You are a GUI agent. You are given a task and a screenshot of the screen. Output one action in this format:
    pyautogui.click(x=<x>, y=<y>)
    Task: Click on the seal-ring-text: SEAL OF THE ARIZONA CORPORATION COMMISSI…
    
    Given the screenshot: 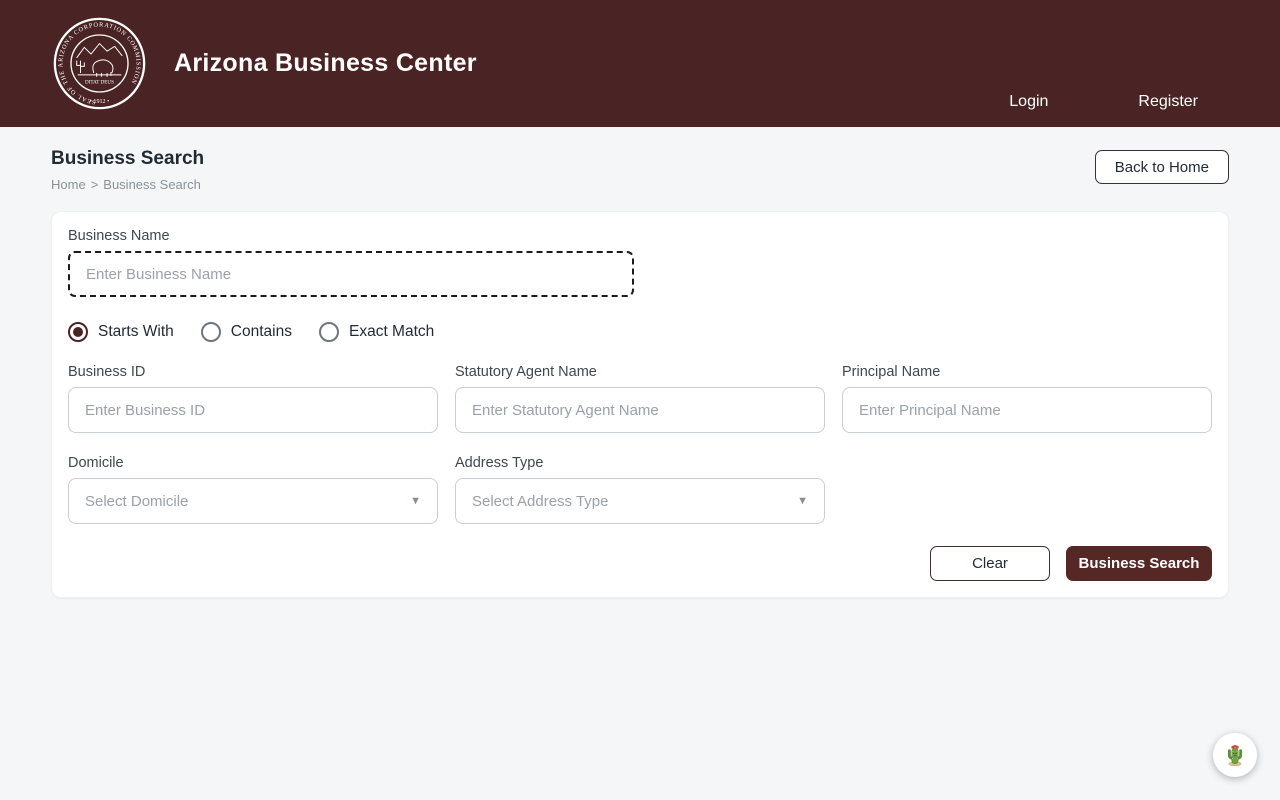 What is the action you would take?
    pyautogui.click(x=98, y=63)
    